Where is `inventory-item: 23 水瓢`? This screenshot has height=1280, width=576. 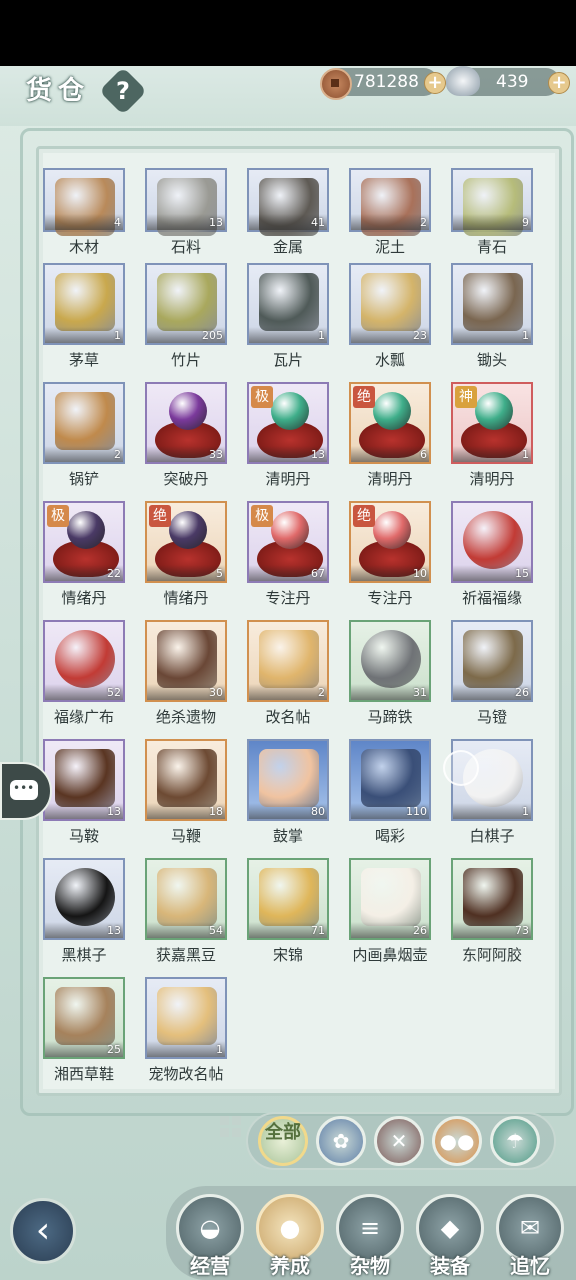 inventory-item: 23 水瓢 is located at coordinates (393, 319).